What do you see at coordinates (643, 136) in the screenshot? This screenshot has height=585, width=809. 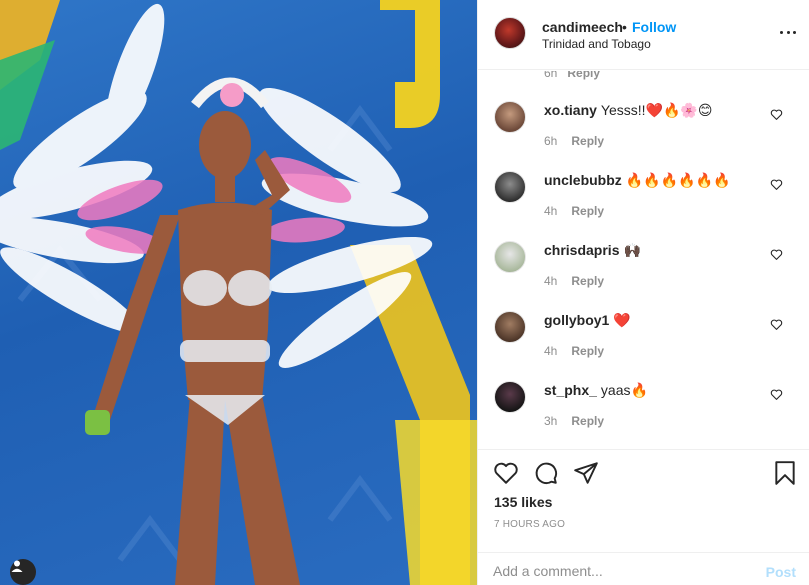 I see `comment-item: xo.tiany Yesss!!❤️🔥🌸😊 6h Reply` at bounding box center [643, 136].